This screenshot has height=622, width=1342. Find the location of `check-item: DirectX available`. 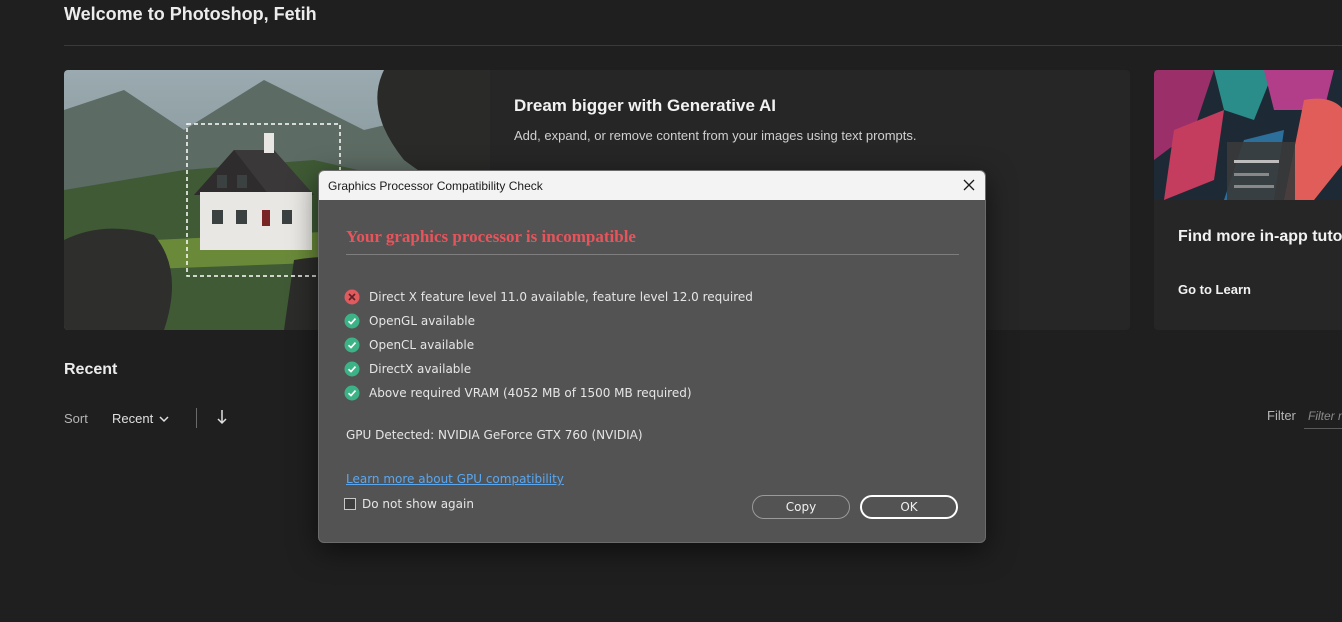

check-item: DirectX available is located at coordinates (548, 369).